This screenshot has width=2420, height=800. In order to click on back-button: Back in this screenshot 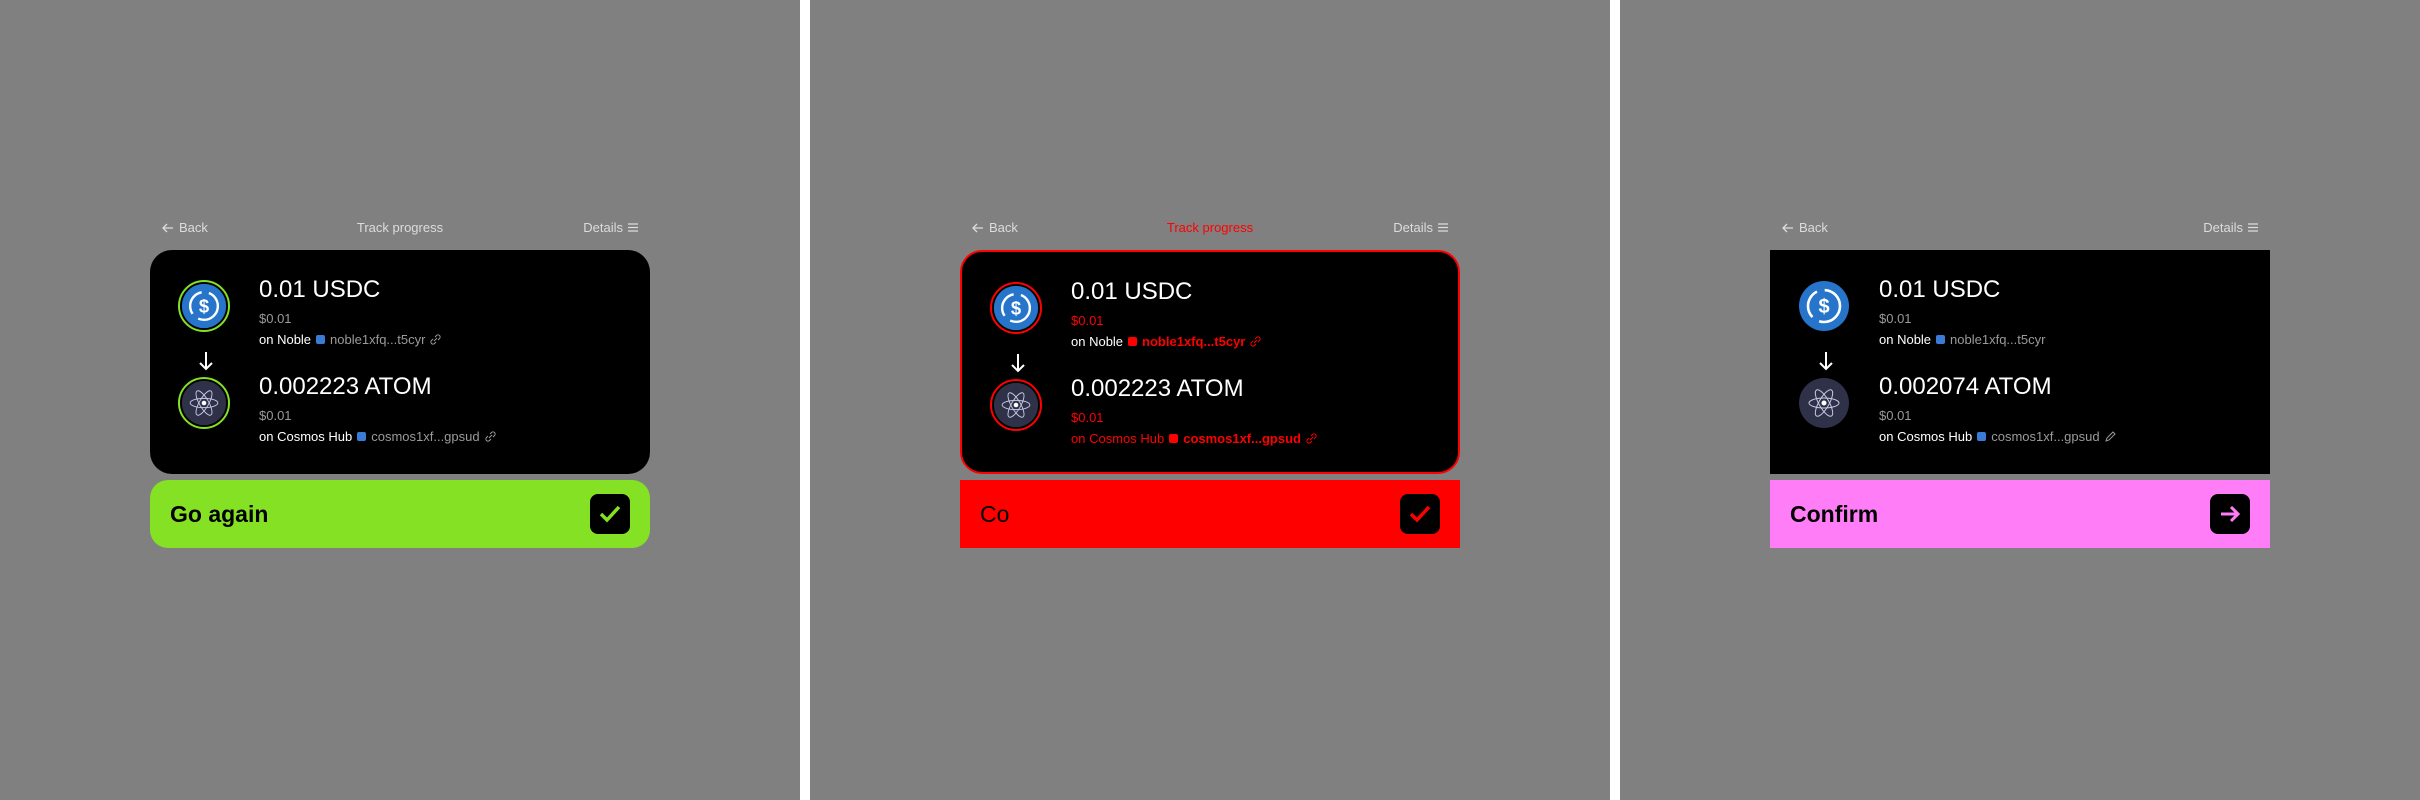, I will do `click(1805, 227)`.